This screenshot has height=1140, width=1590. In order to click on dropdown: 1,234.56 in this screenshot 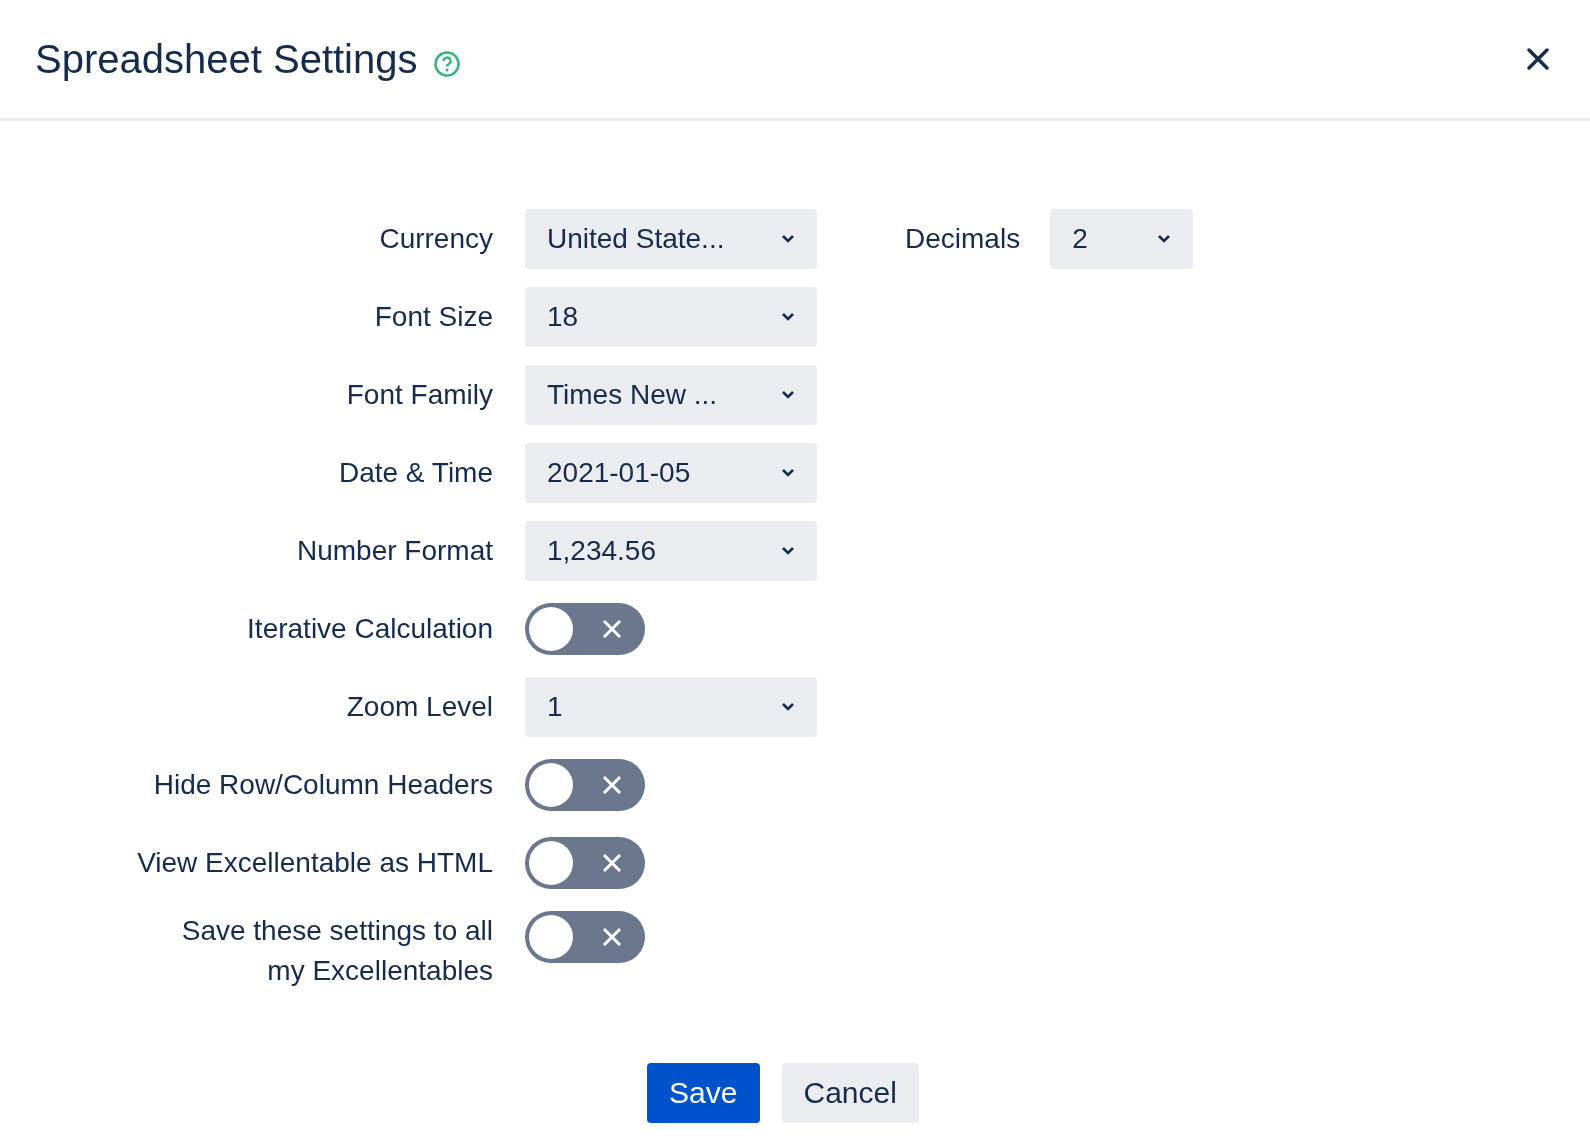, I will do `click(671, 551)`.